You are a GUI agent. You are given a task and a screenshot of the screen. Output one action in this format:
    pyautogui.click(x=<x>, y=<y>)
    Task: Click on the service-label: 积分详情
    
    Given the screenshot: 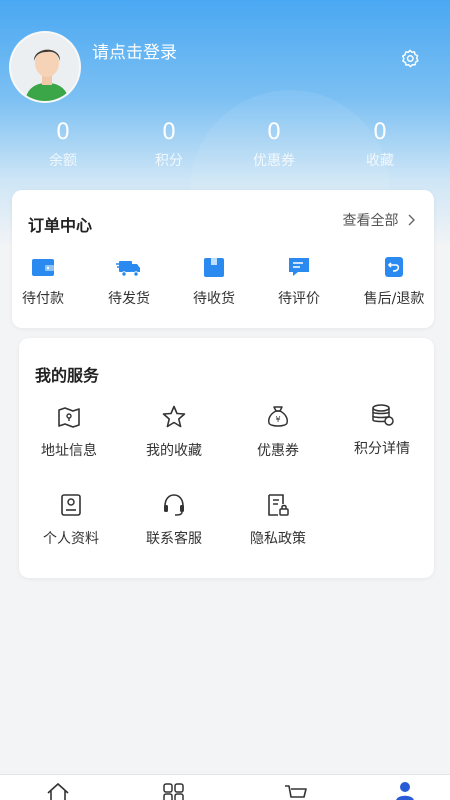 What is the action you would take?
    pyautogui.click(x=382, y=449)
    